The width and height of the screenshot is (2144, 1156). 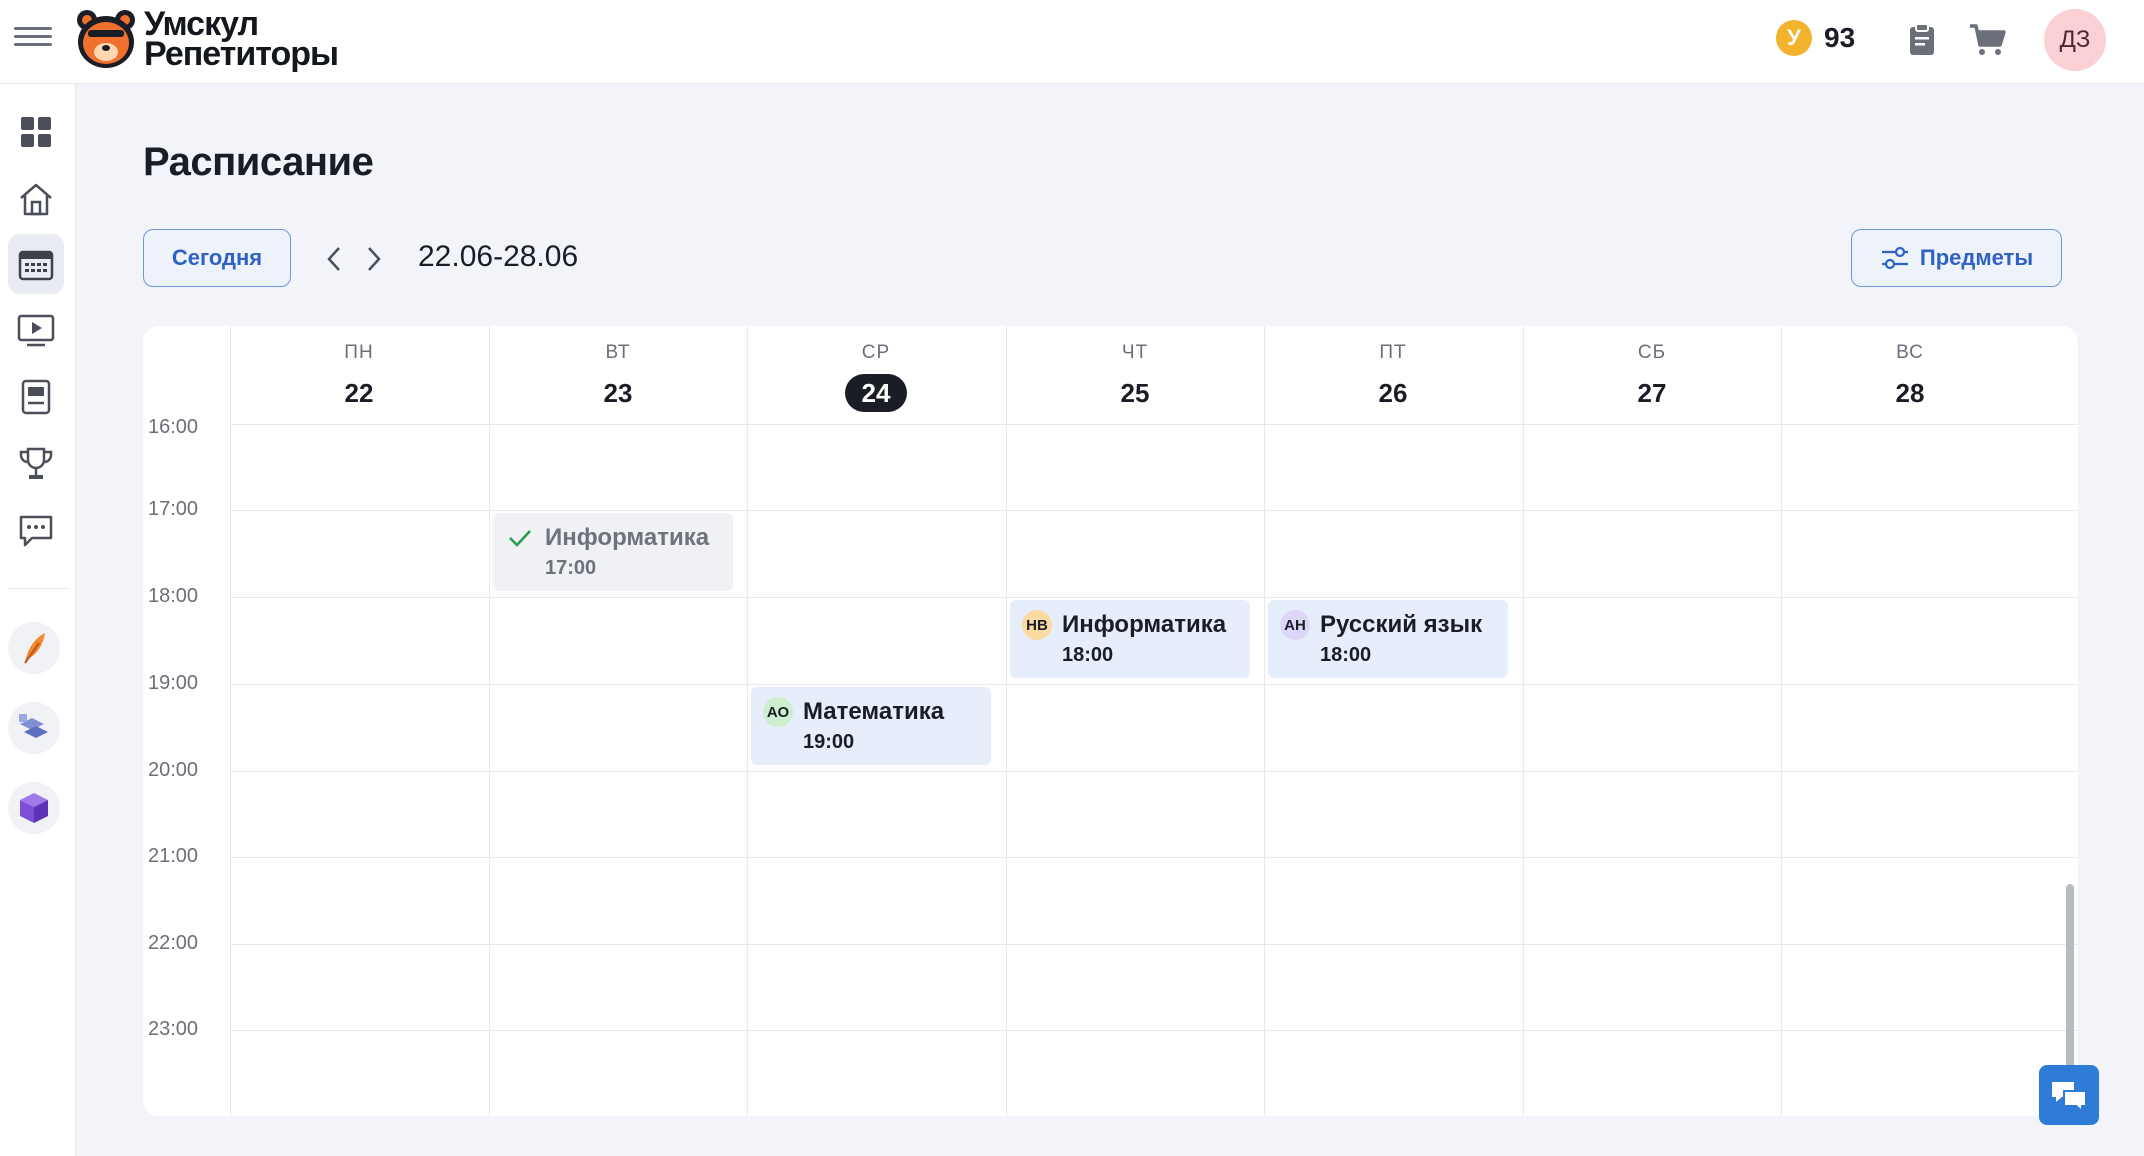 I want to click on day-name: ПН, so click(x=359, y=352).